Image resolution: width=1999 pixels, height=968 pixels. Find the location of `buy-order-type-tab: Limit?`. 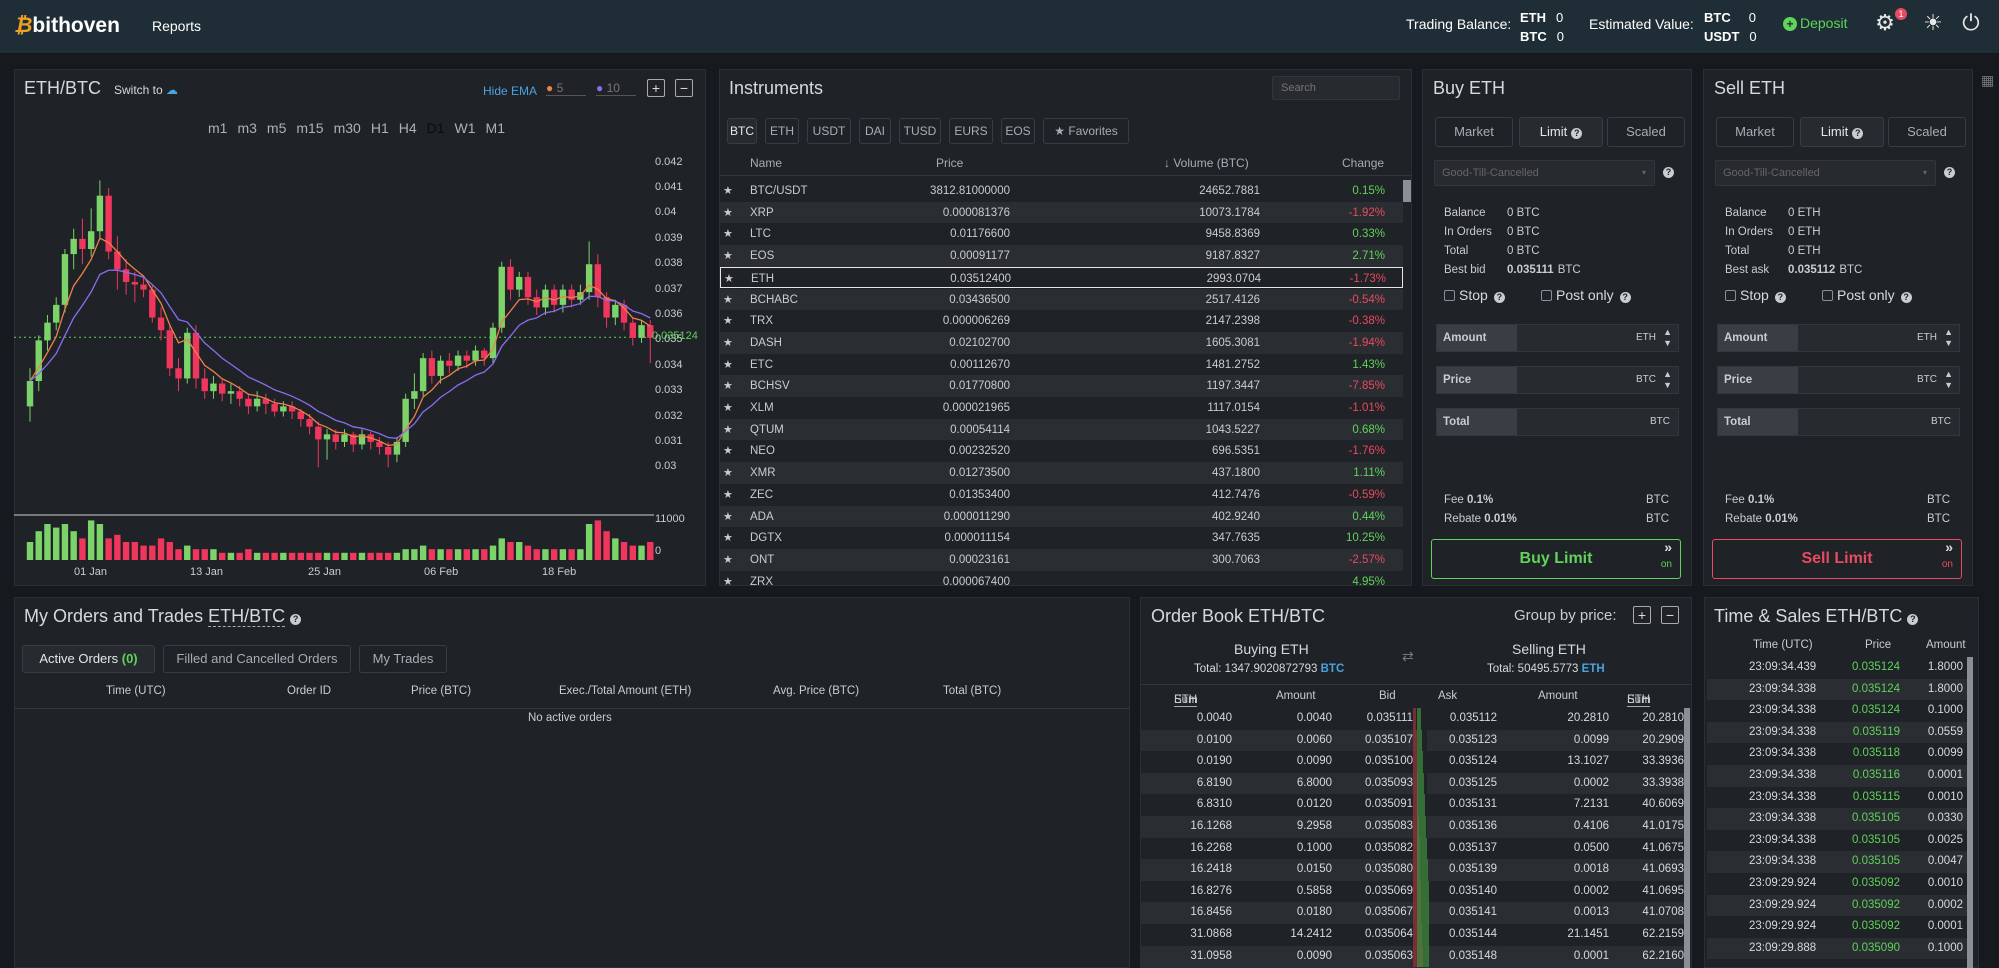

buy-order-type-tab: Limit? is located at coordinates (1561, 132).